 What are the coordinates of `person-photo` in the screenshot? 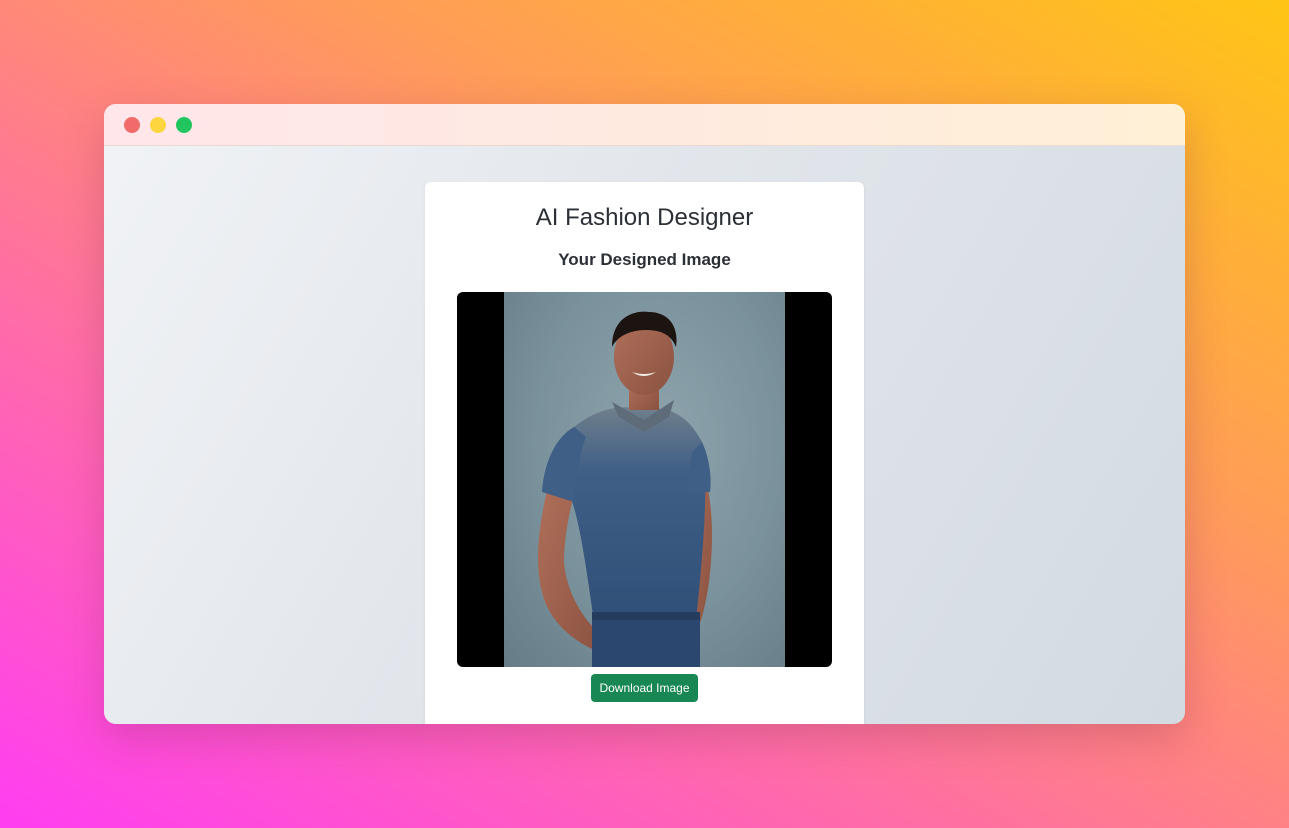 It's located at (625, 489).